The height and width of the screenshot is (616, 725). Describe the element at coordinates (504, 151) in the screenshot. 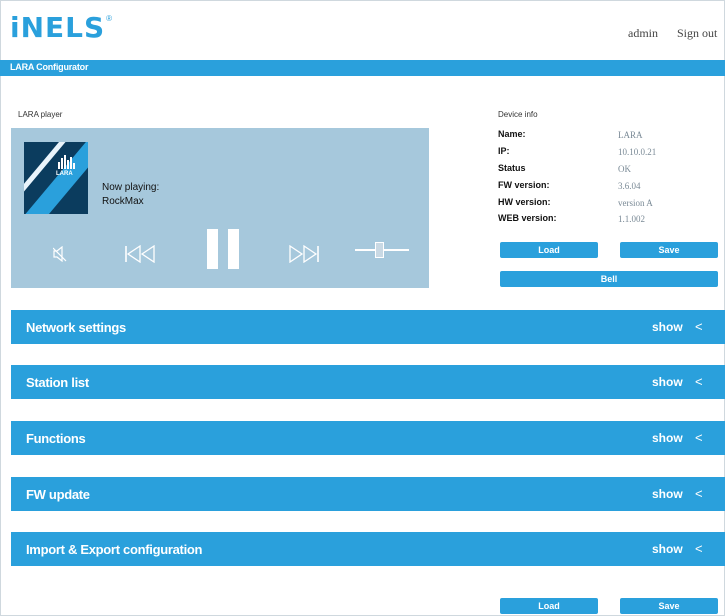

I see `info-key-ip: IP:` at that location.